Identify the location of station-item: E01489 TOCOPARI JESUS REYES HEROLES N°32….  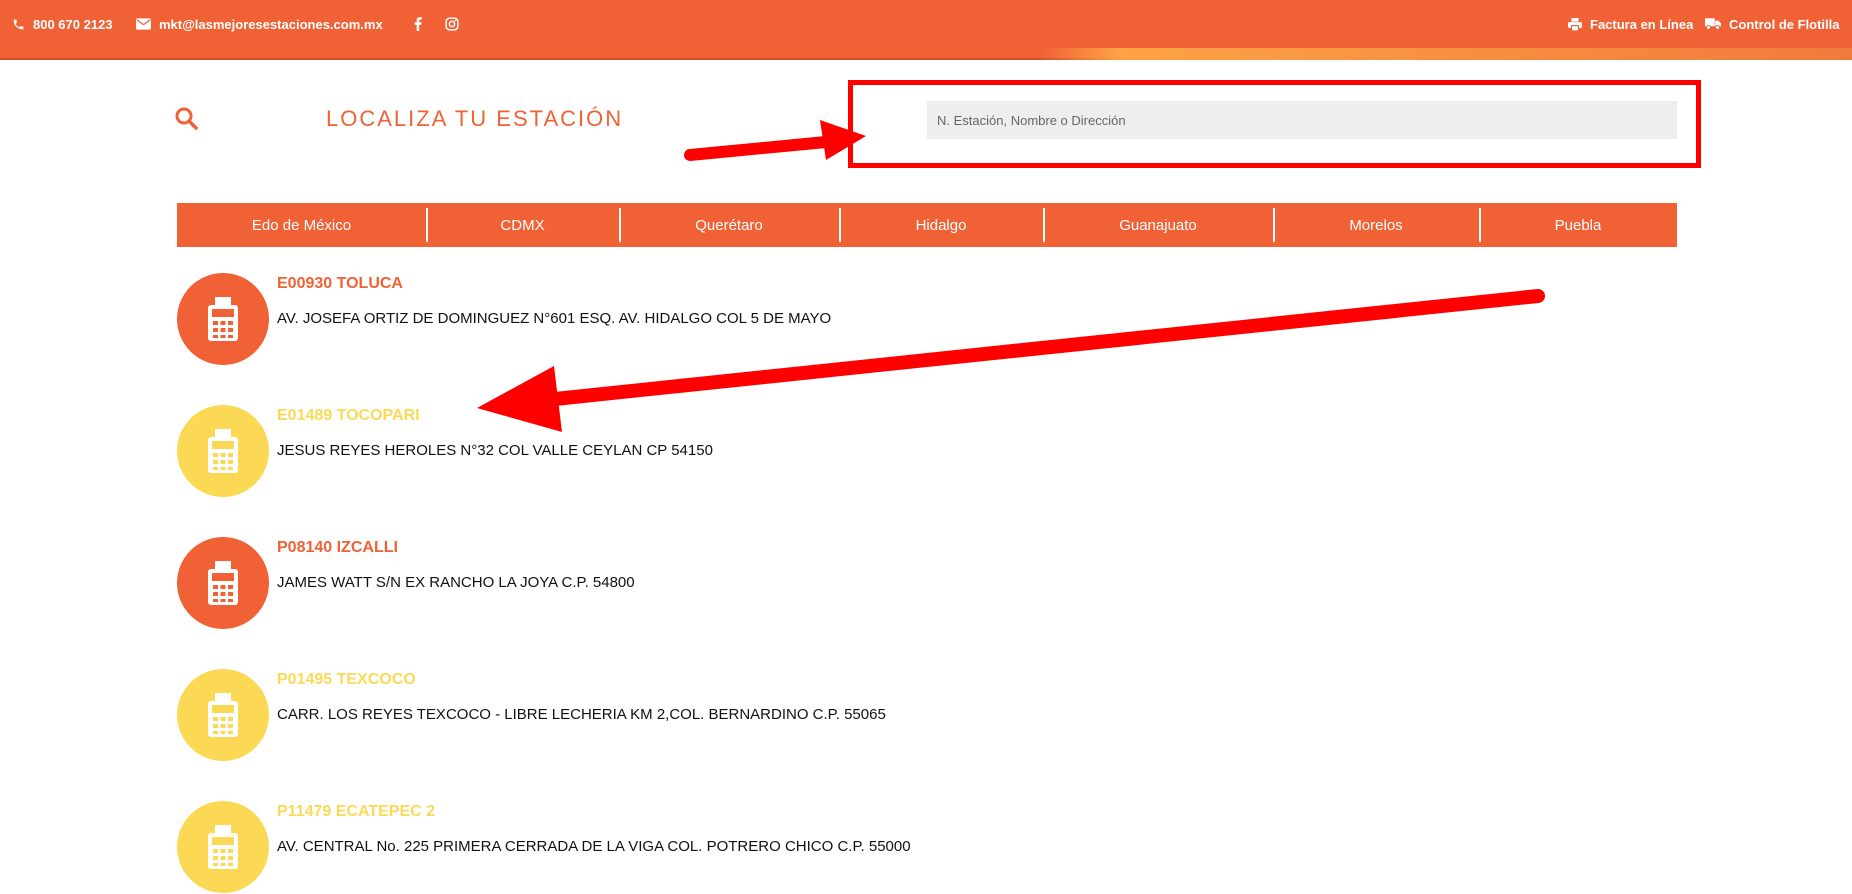
(927, 451).